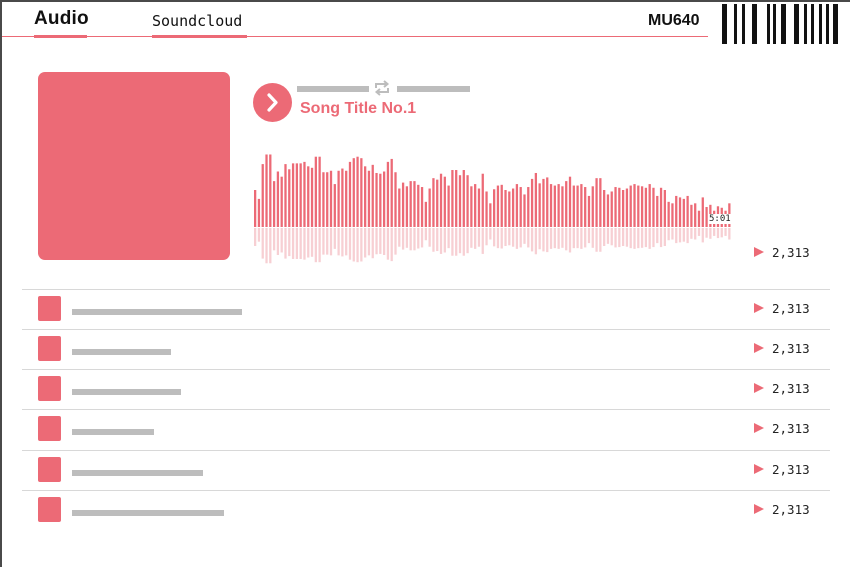 This screenshot has height=567, width=850. Describe the element at coordinates (493, 208) in the screenshot. I see `waveform` at that location.